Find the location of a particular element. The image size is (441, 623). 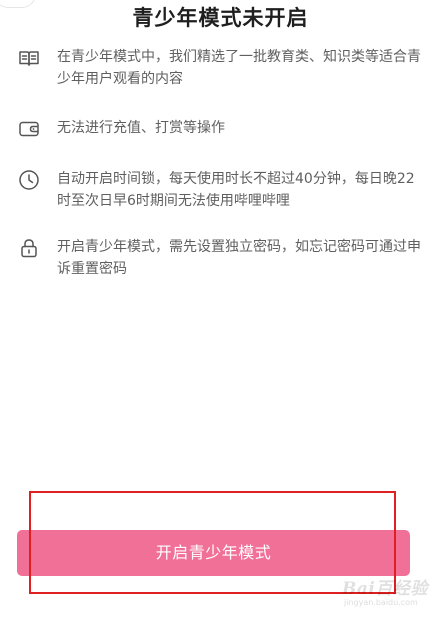

book-icon is located at coordinates (29, 58).